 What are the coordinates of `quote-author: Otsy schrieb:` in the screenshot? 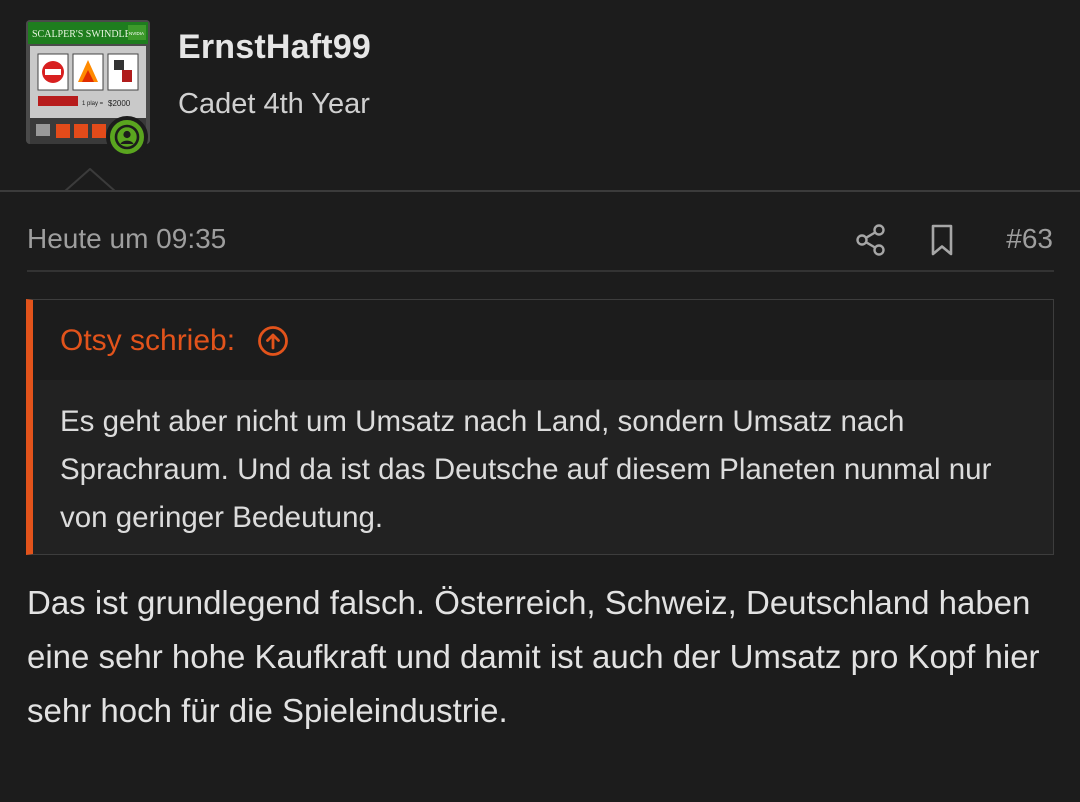 It's located at (147, 341).